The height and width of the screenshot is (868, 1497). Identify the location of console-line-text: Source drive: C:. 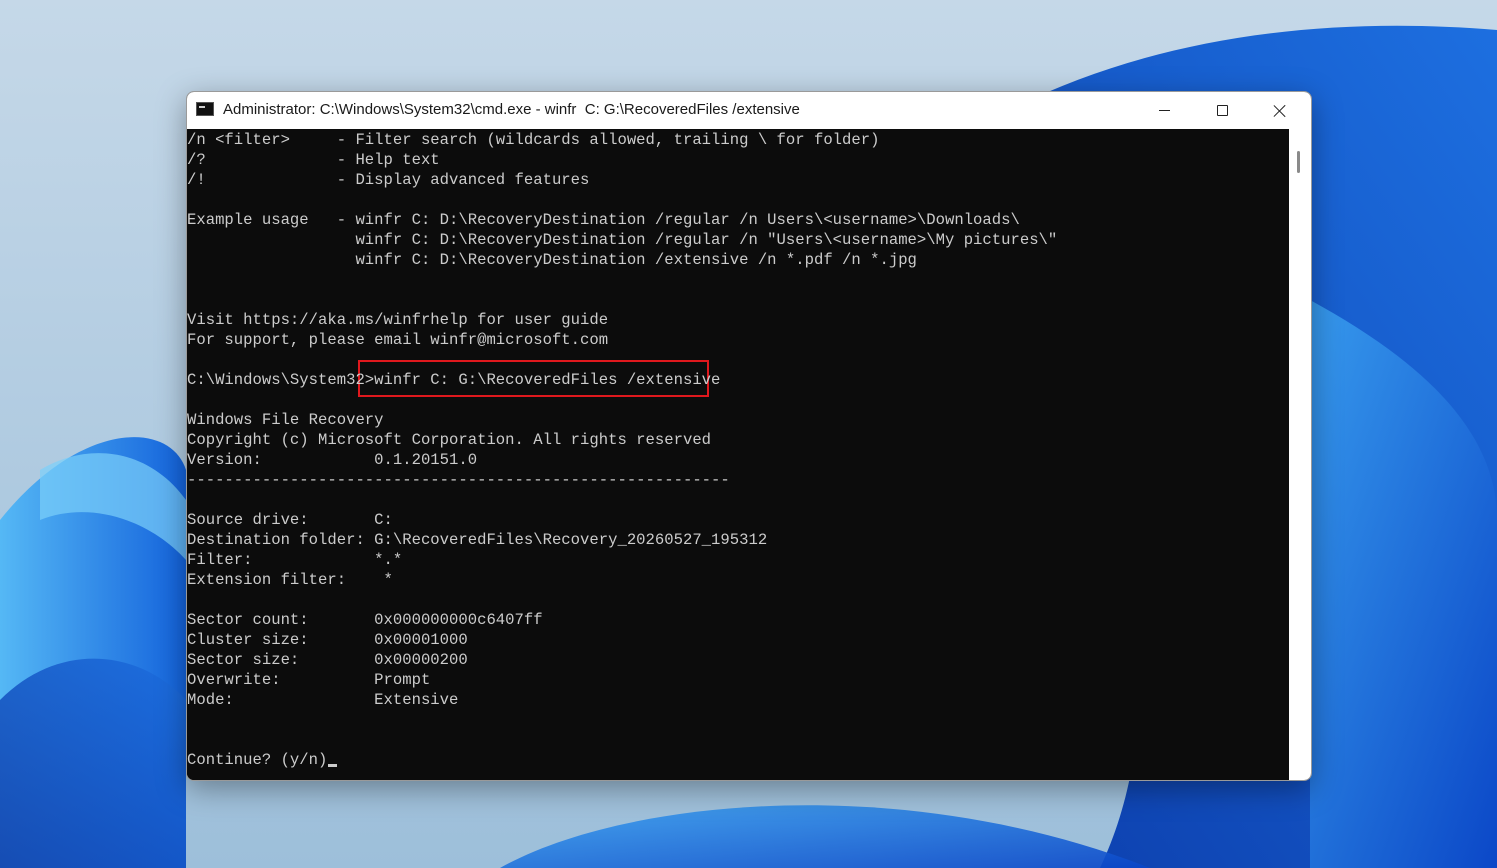
(290, 520).